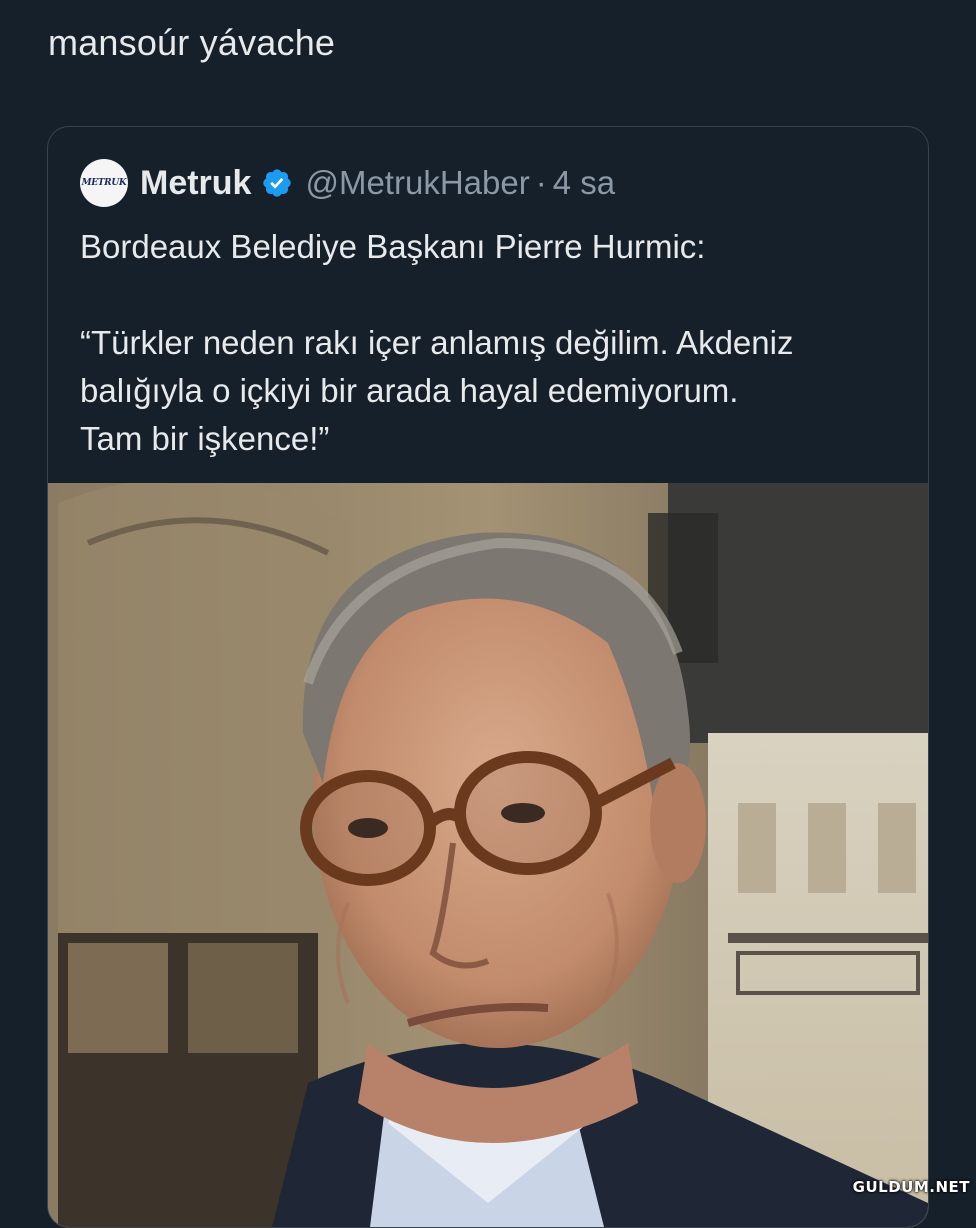 The height and width of the screenshot is (1228, 976). Describe the element at coordinates (192, 42) in the screenshot. I see `reply-text: mansoúr yávache` at that location.